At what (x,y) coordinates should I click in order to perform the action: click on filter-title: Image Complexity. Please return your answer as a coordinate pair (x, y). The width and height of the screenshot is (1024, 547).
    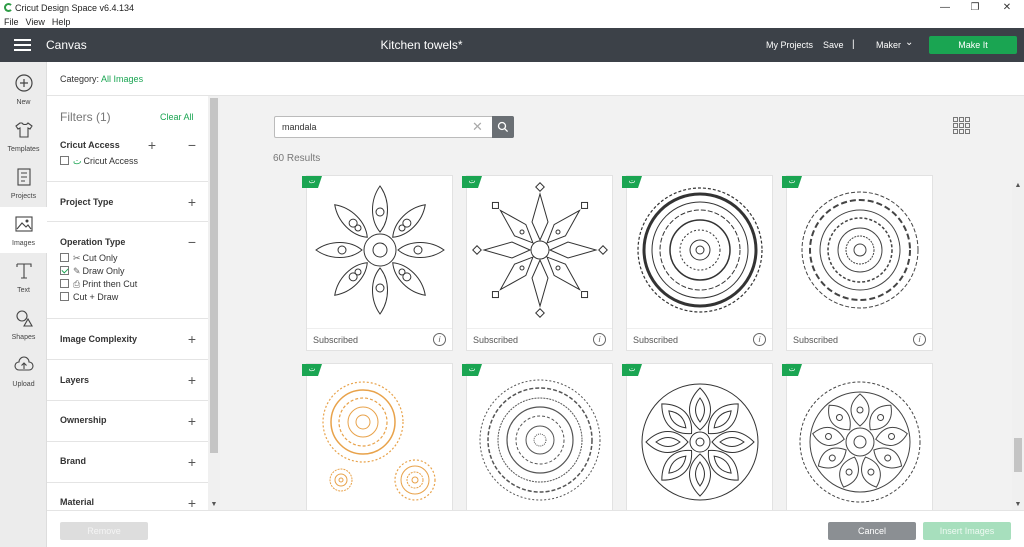
    Looking at the image, I should click on (98, 339).